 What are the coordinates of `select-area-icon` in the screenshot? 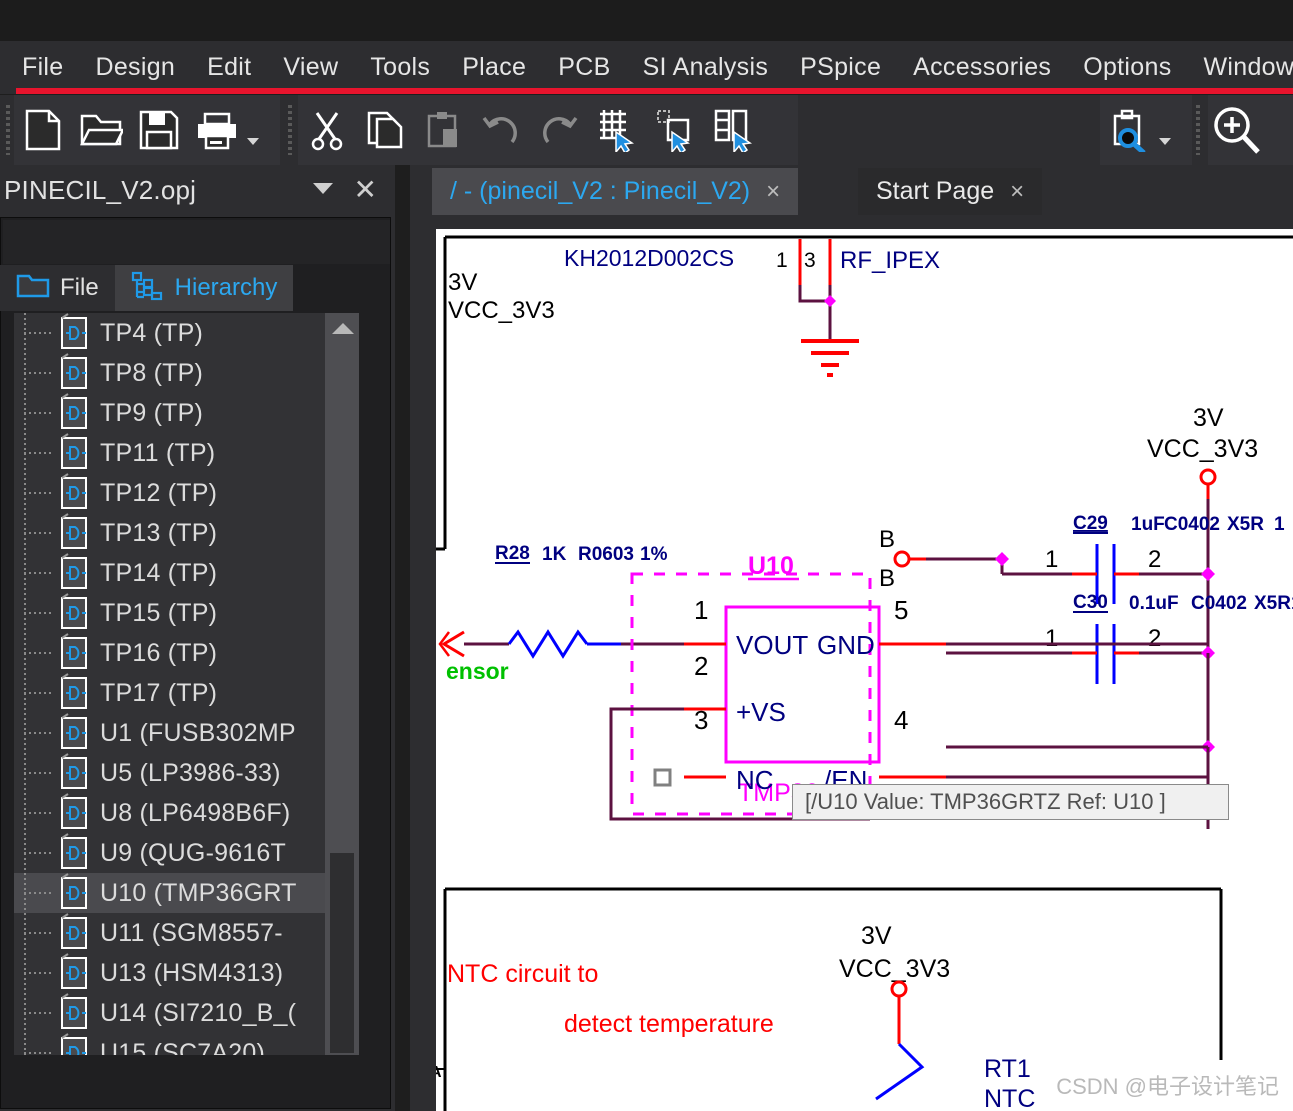 It's located at (675, 130).